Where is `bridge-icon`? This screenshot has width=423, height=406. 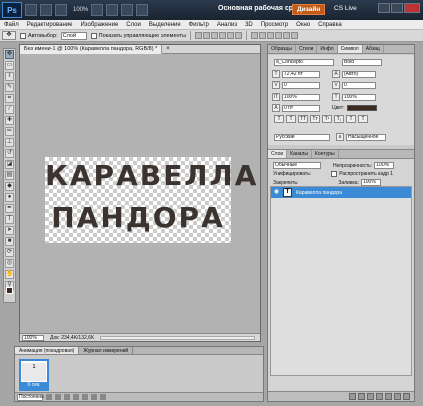 bridge-icon is located at coordinates (31, 10).